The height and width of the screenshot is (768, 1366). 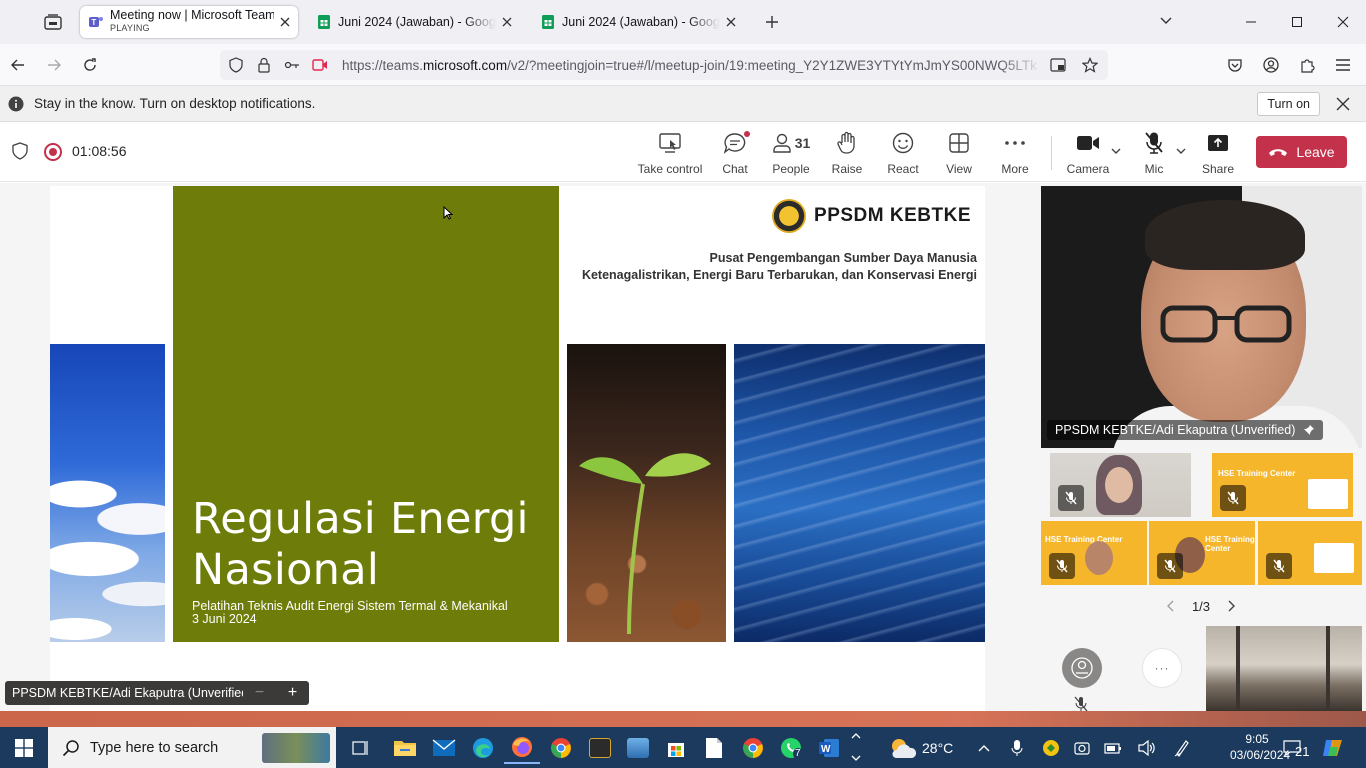 I want to click on people-button: 31 People, so click(x=791, y=154).